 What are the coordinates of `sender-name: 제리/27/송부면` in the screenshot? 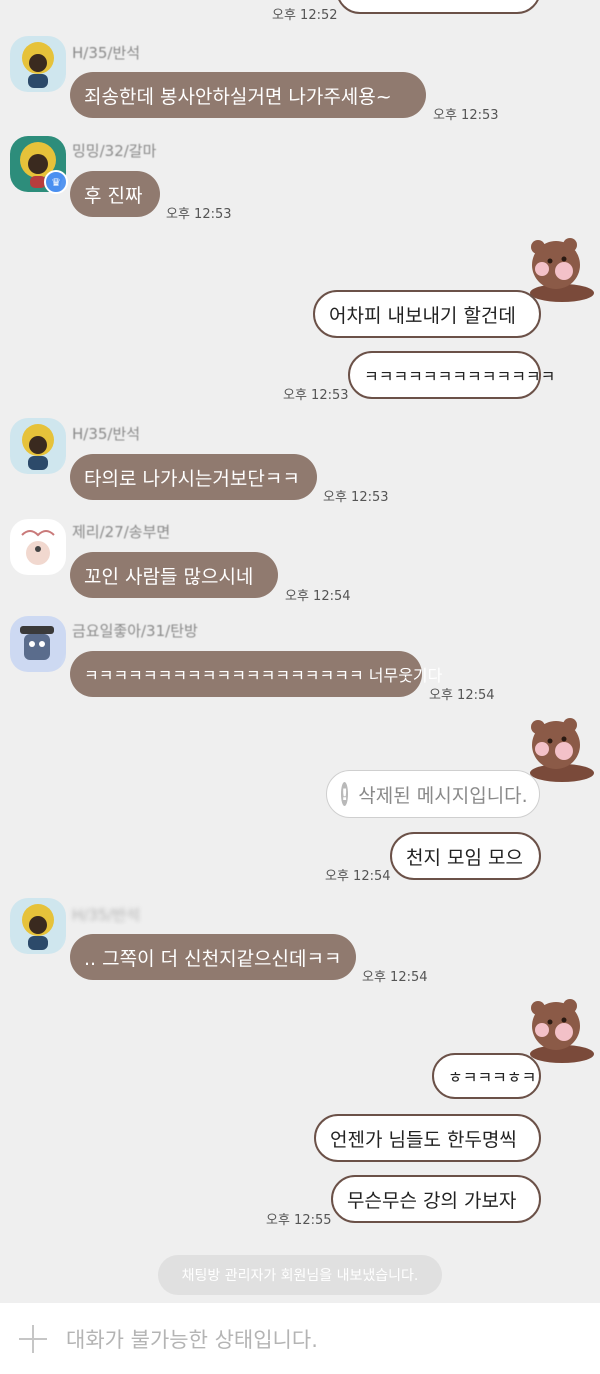 It's located at (121, 532).